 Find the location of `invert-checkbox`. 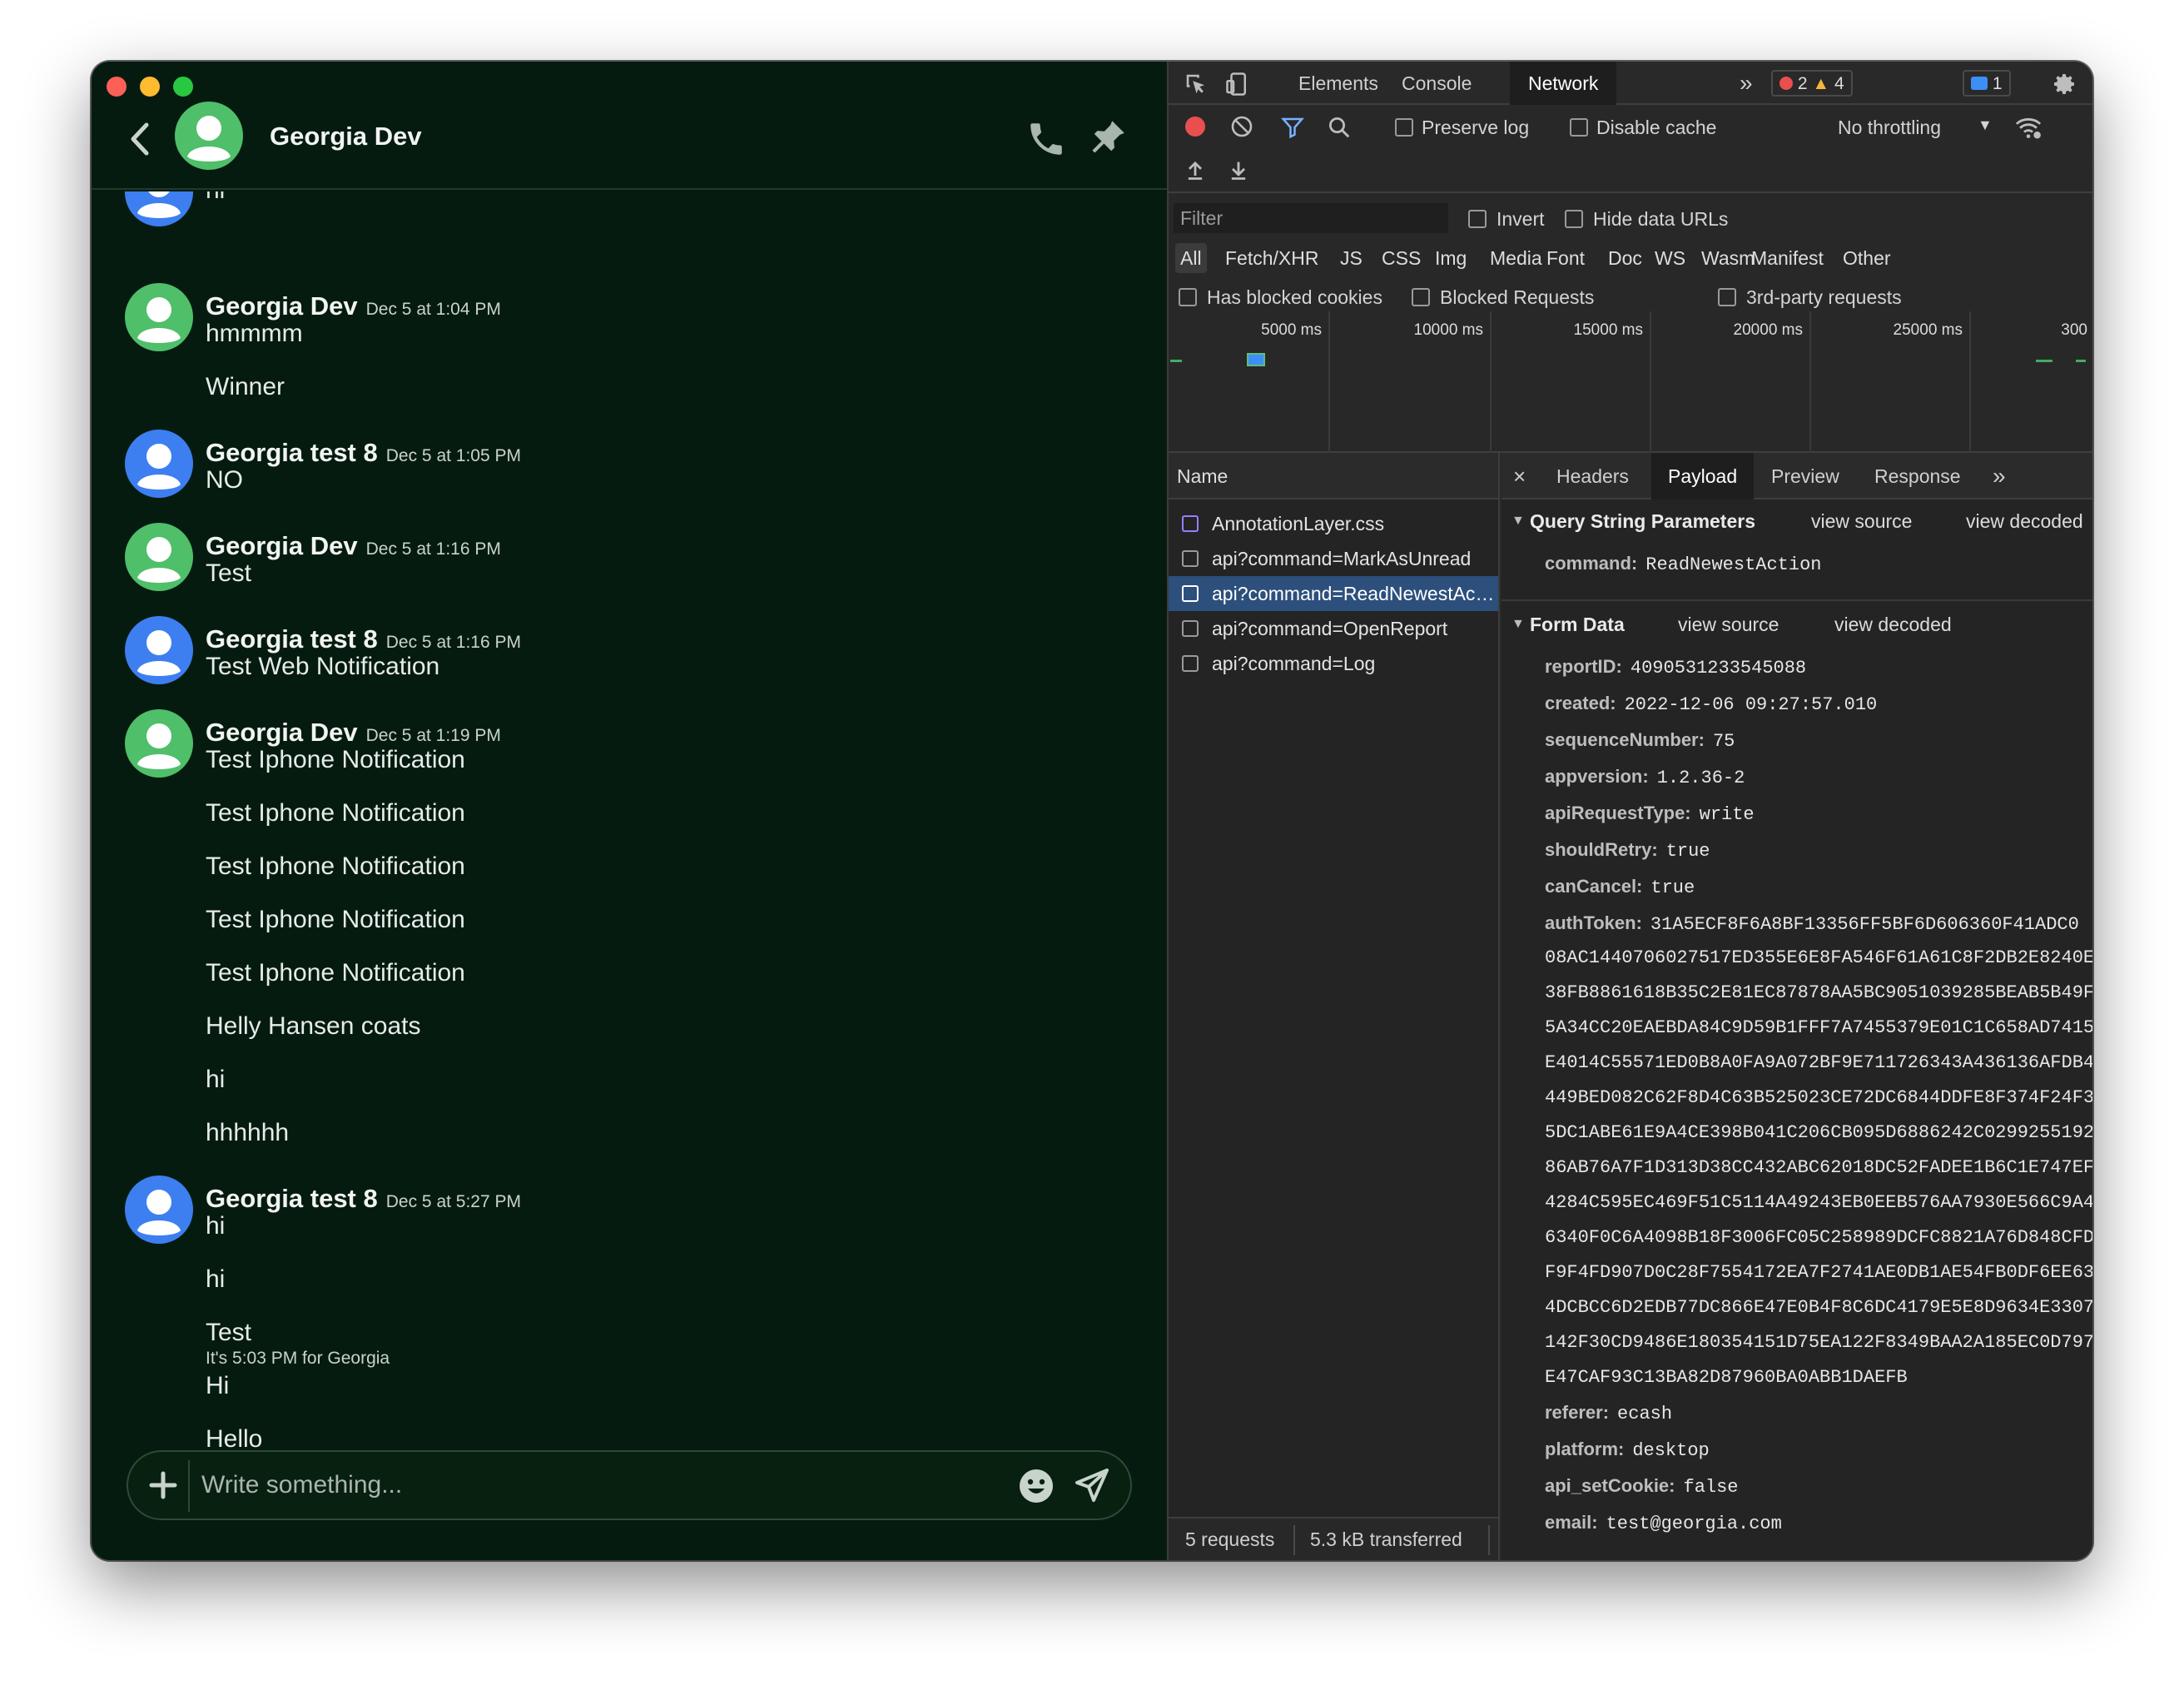

invert-checkbox is located at coordinates (1477, 219).